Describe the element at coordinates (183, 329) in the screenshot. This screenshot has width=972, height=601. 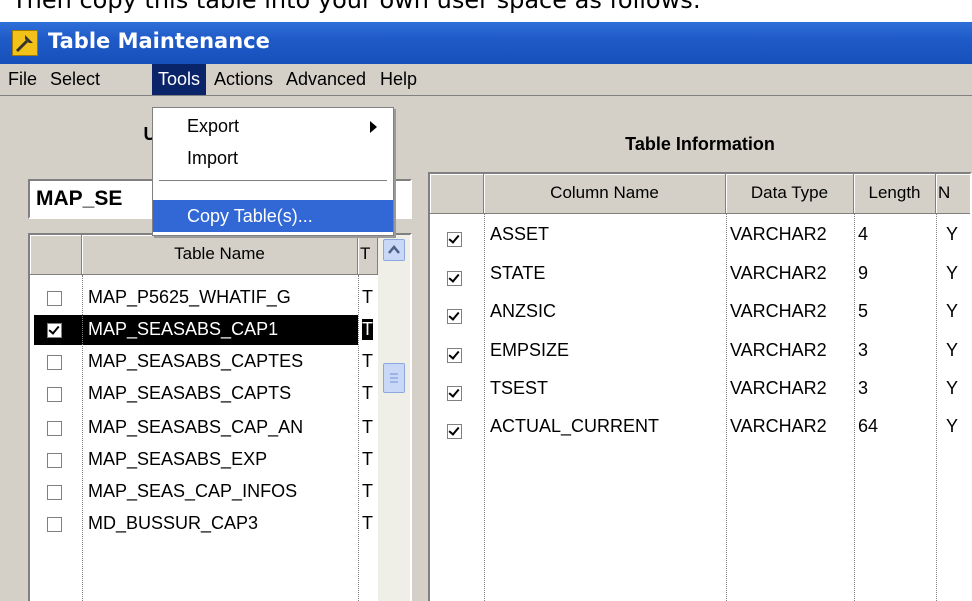
I see `table-name-cell: MAP_SEASABS_CAP1` at that location.